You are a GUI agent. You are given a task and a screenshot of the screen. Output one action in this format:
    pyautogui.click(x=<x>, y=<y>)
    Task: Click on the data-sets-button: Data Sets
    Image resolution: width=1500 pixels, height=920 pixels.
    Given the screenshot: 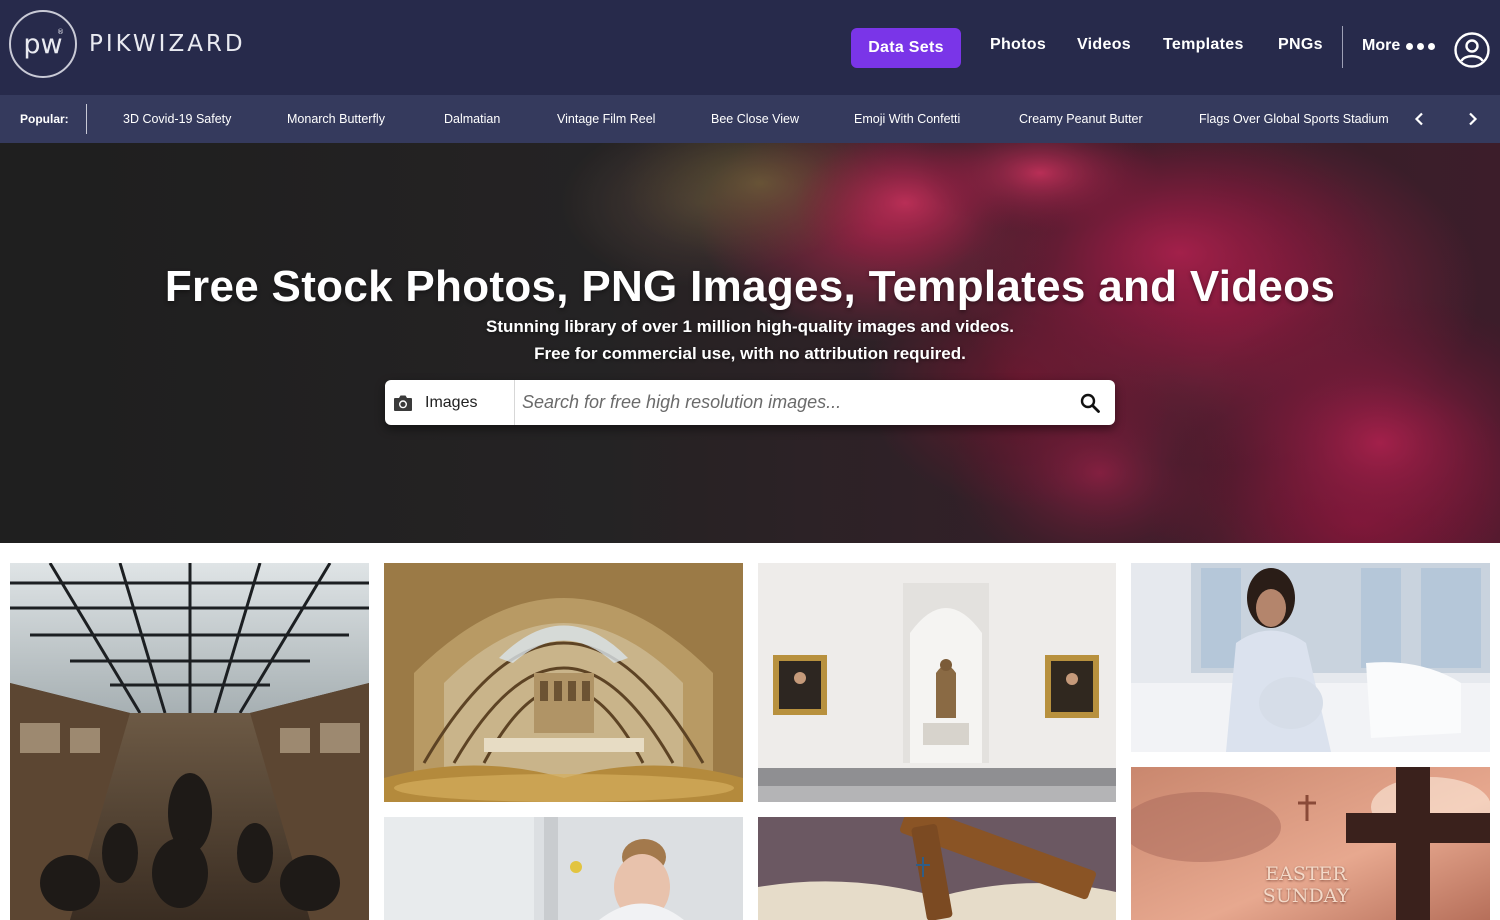 What is the action you would take?
    pyautogui.click(x=906, y=48)
    